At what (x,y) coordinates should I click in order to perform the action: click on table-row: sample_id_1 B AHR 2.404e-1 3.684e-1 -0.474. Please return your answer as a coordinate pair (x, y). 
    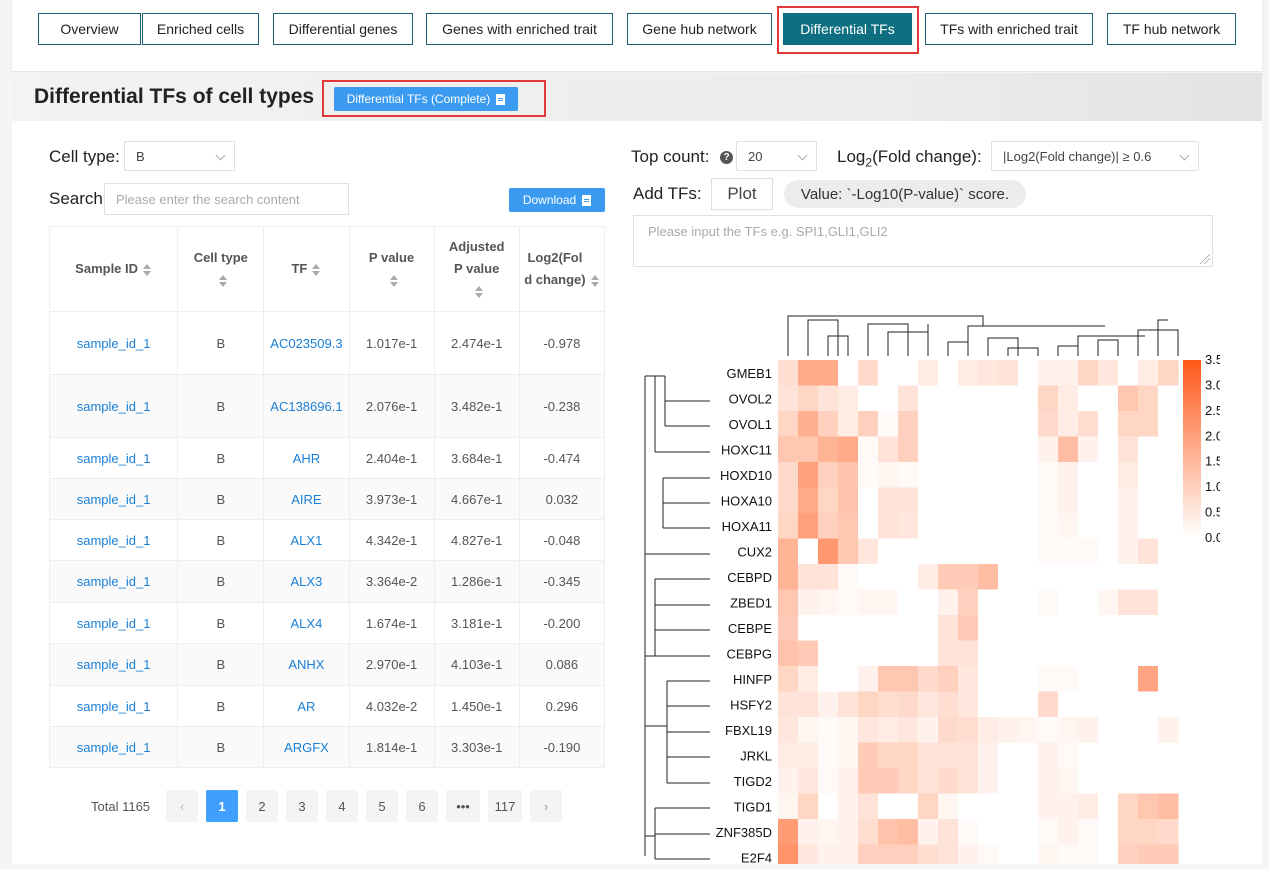
    Looking at the image, I should click on (327, 458).